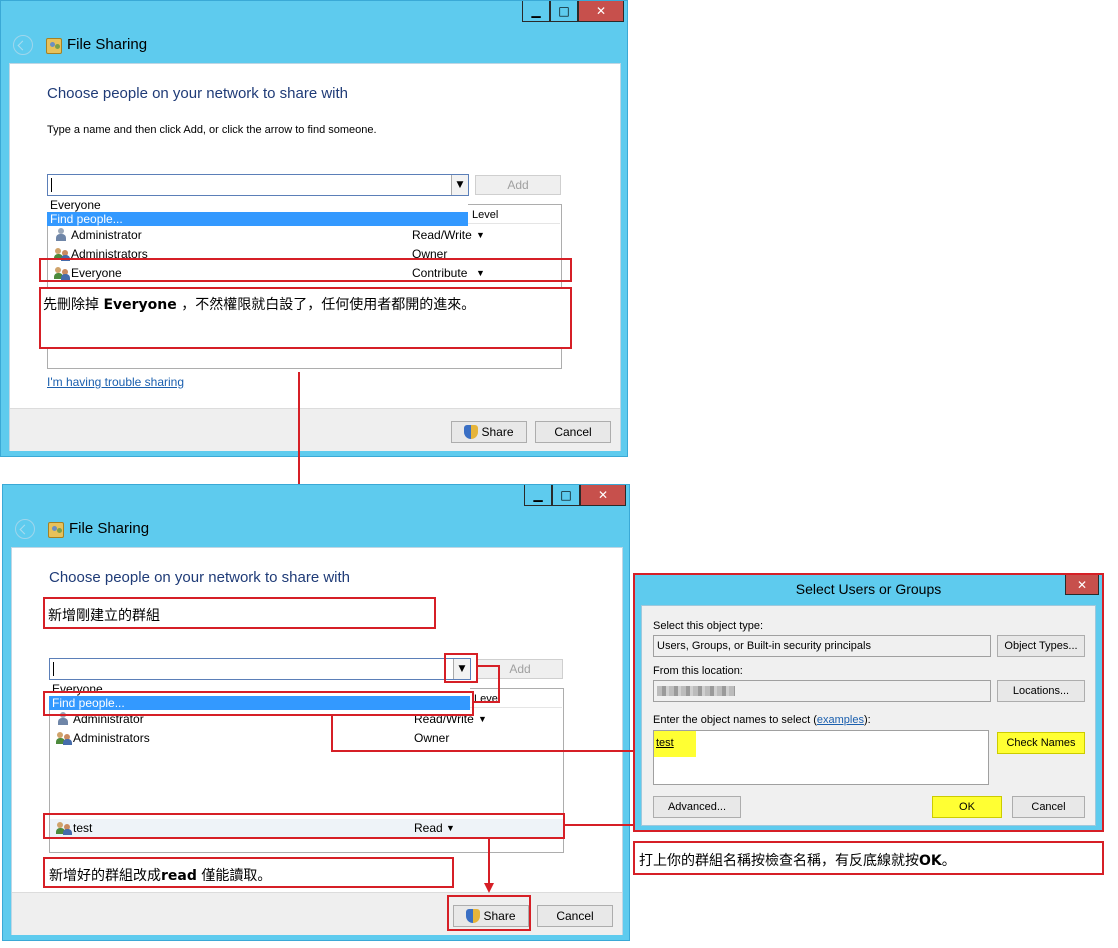  I want to click on find-people-highlight, so click(258, 703).